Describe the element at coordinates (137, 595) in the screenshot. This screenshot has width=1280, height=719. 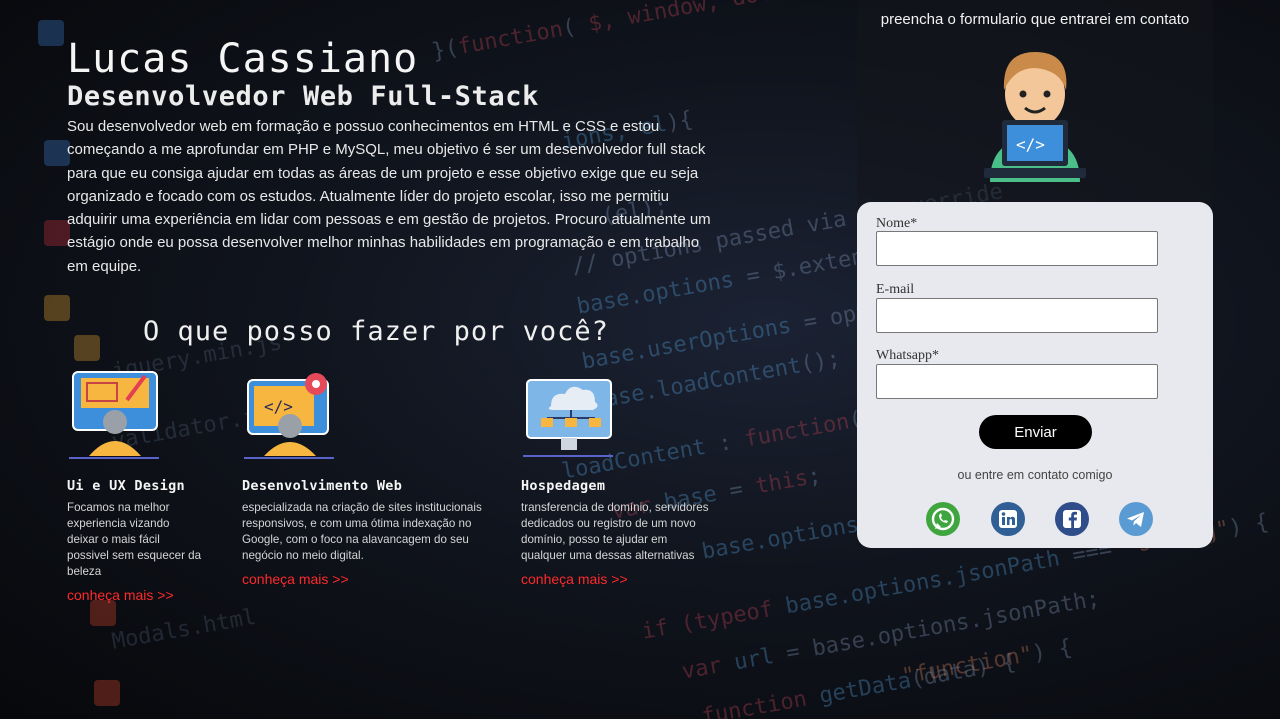
I see `service-link-ui-ux: conheça mais >>` at that location.